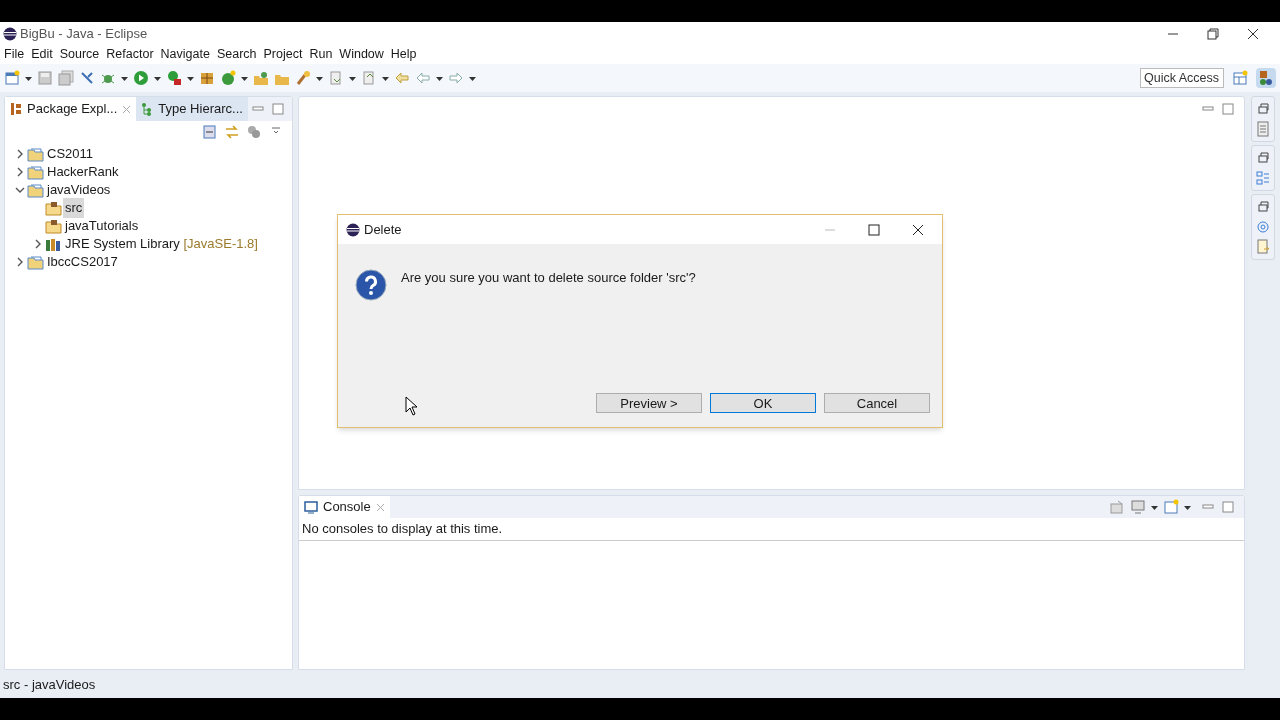 This screenshot has width=1280, height=720. What do you see at coordinates (649, 403) in the screenshot?
I see `dialog-button: Preview >` at bounding box center [649, 403].